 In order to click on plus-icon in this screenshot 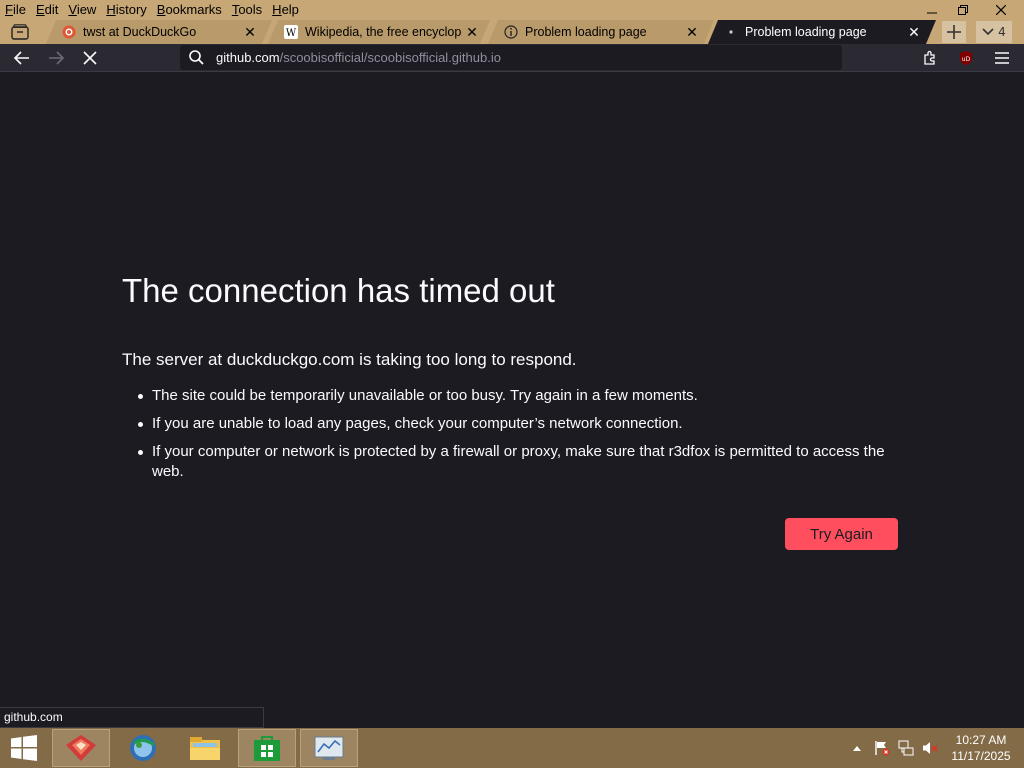, I will do `click(954, 32)`.